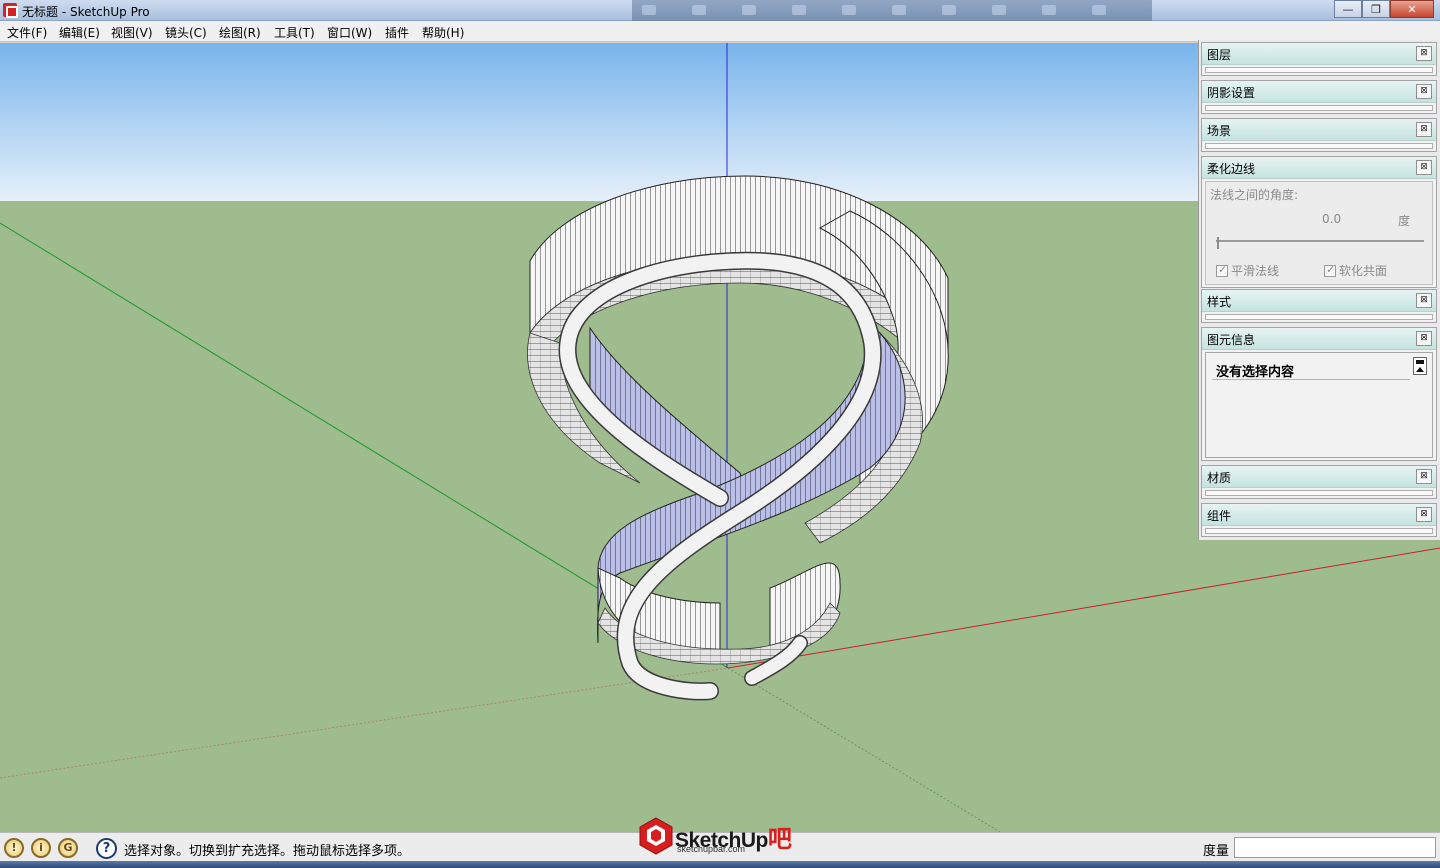 The image size is (1440, 868). I want to click on soften-edges-panel: 柔化边线 ⊠ 法线之间的角度: 0.0 度 平滑法线 软化共面, so click(1319, 222).